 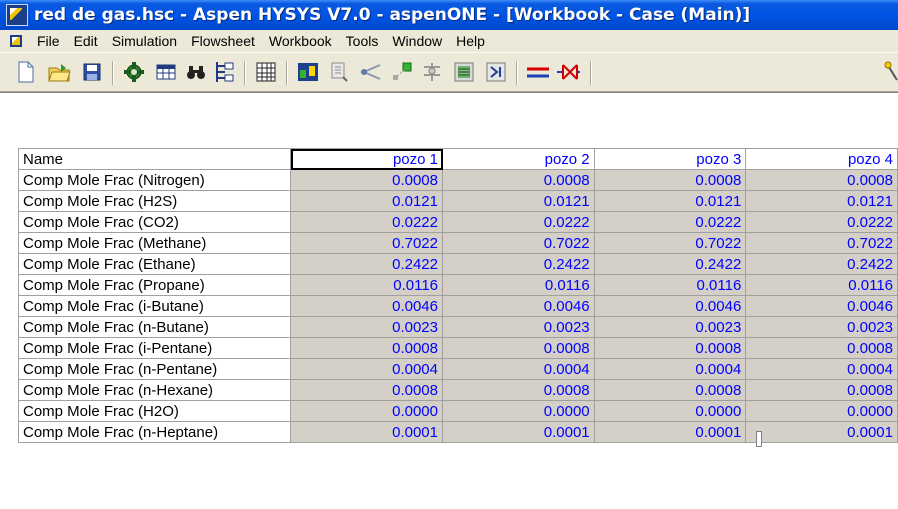 What do you see at coordinates (16, 41) in the screenshot?
I see `document-menu-icon` at bounding box center [16, 41].